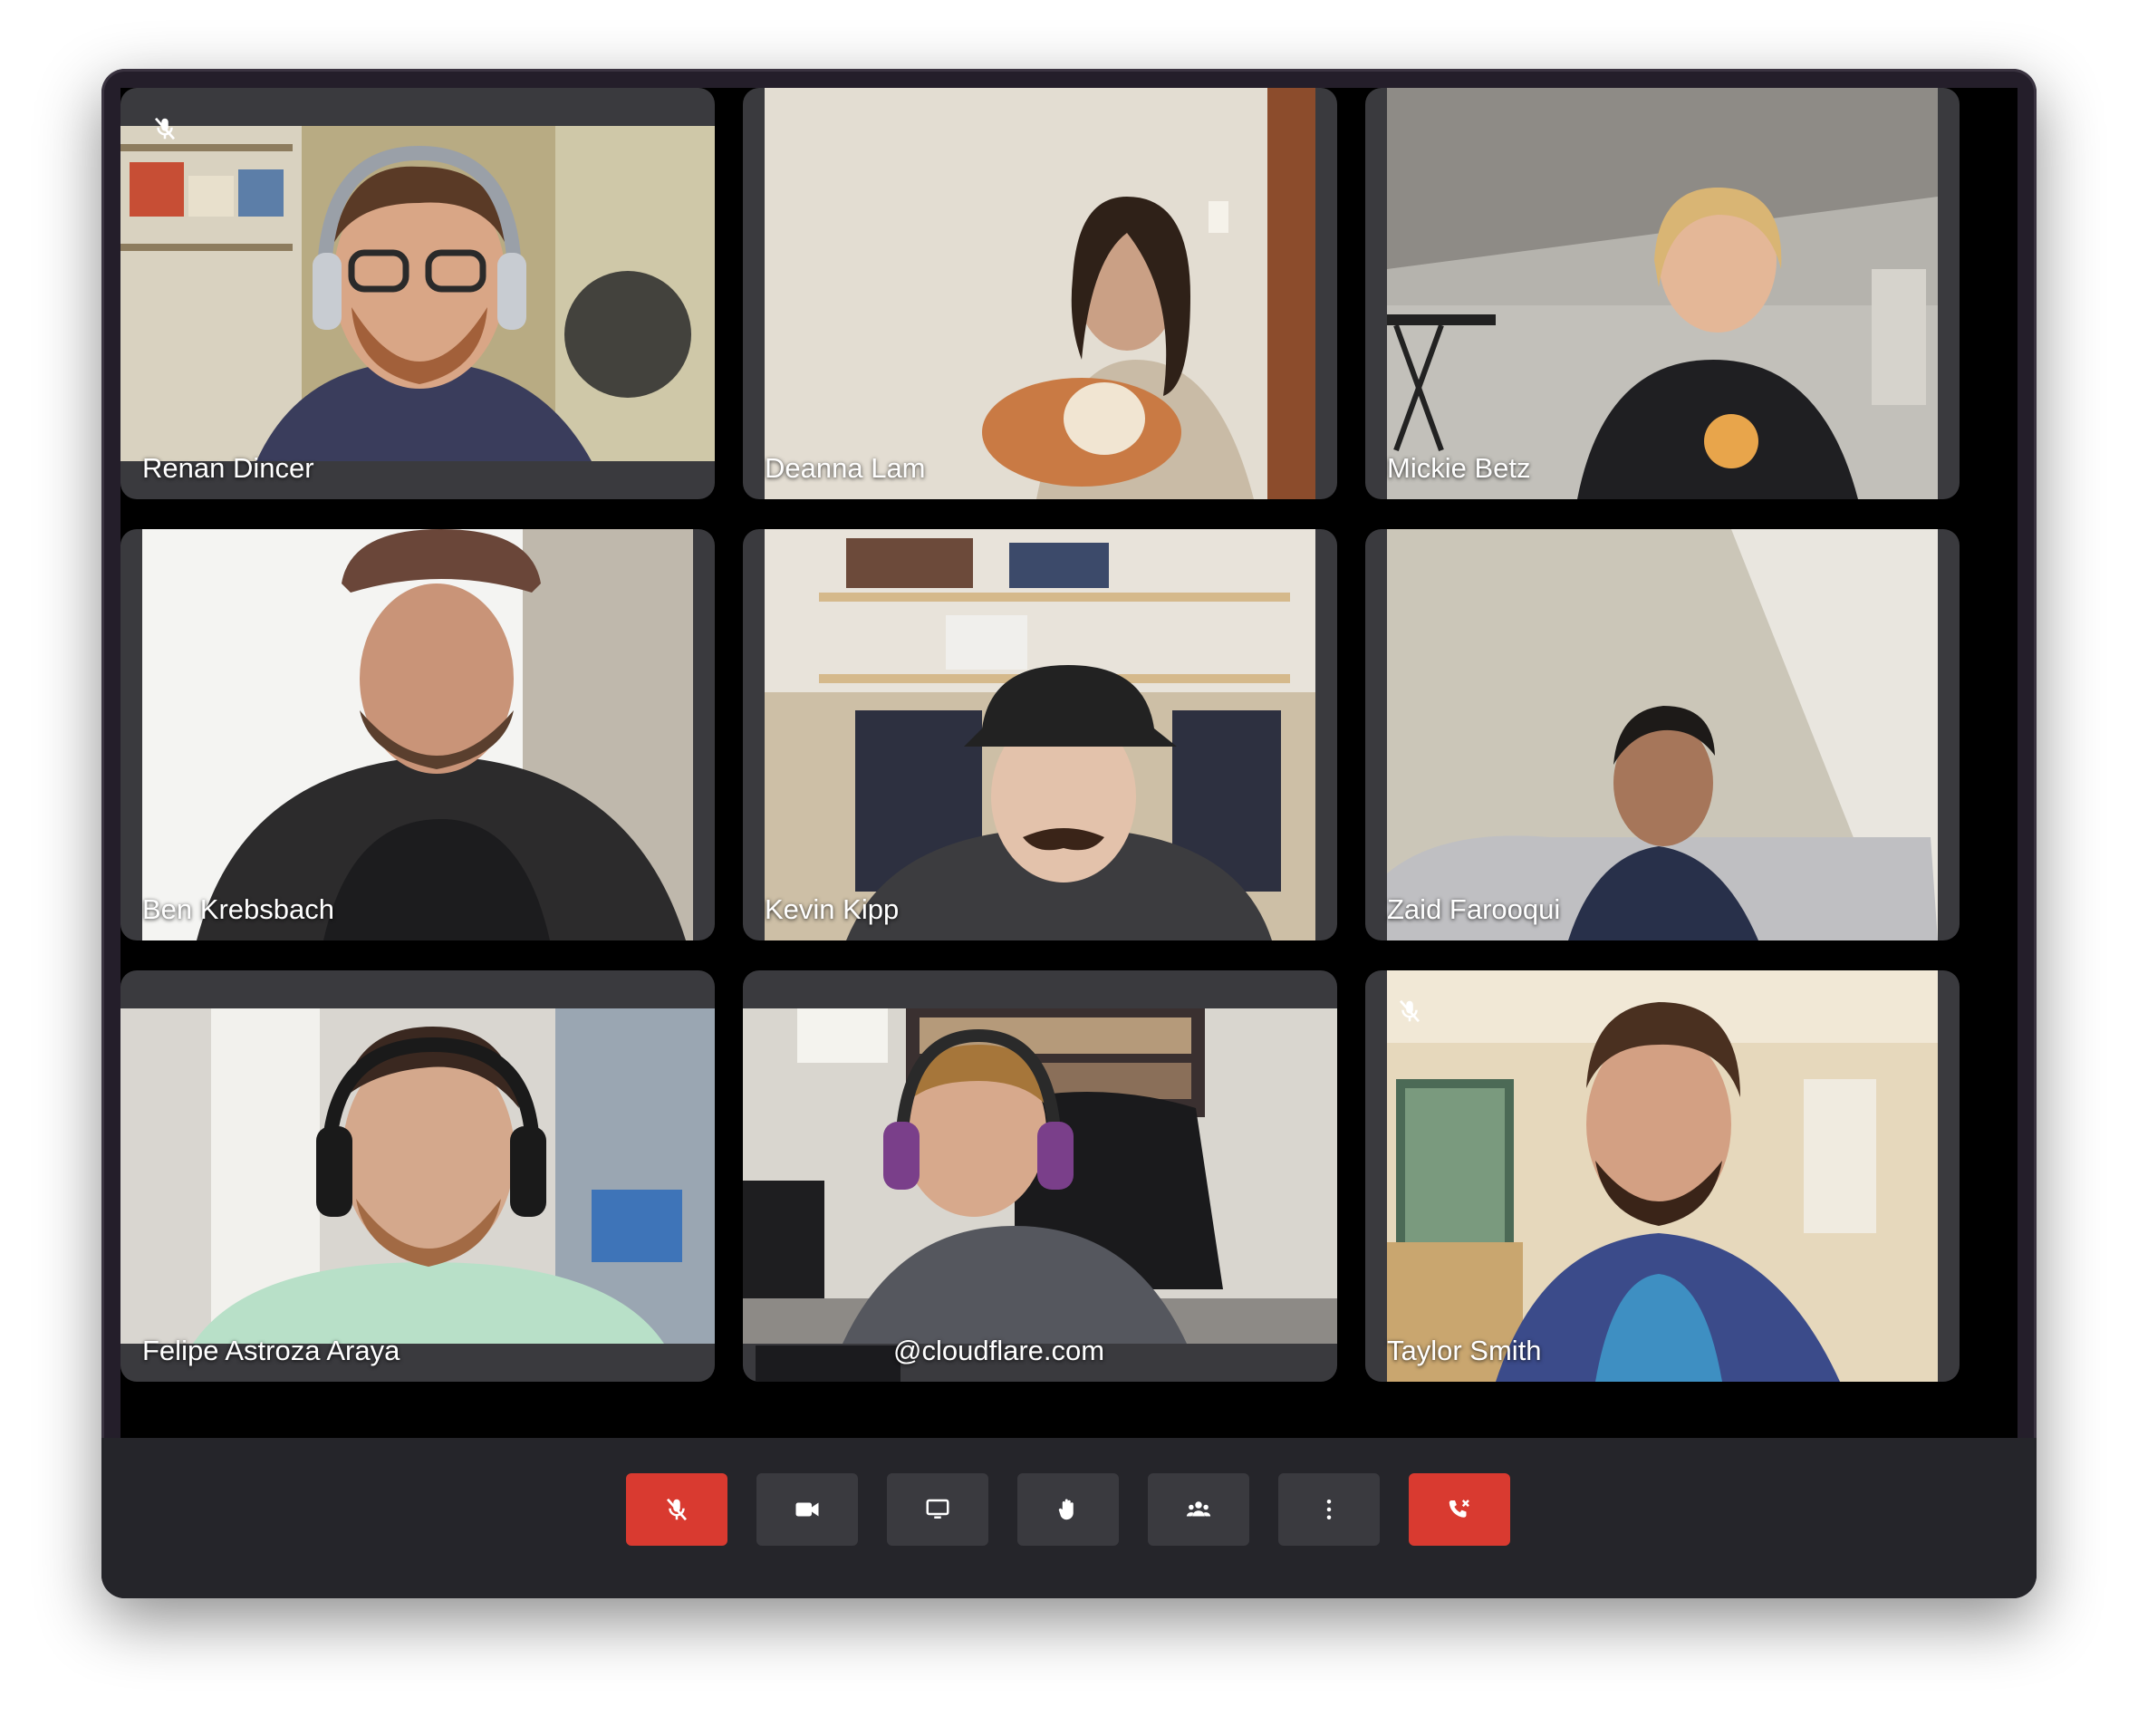  I want to click on participant-name: Kevin Kipp, so click(832, 909).